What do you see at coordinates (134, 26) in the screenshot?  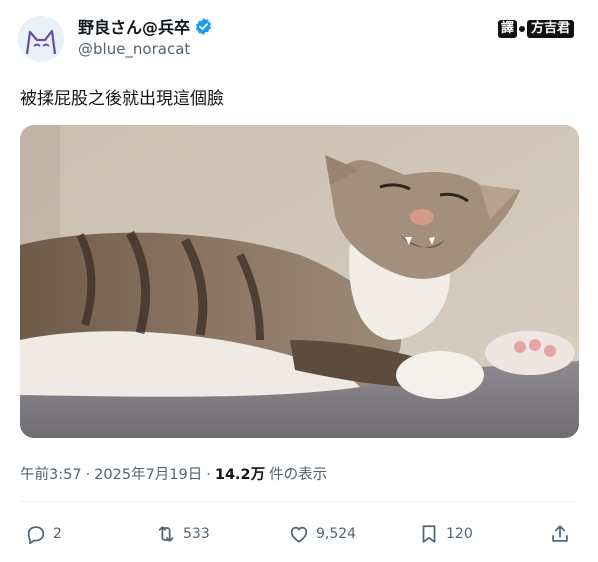 I see `display-name: 野良さん@兵卒` at bounding box center [134, 26].